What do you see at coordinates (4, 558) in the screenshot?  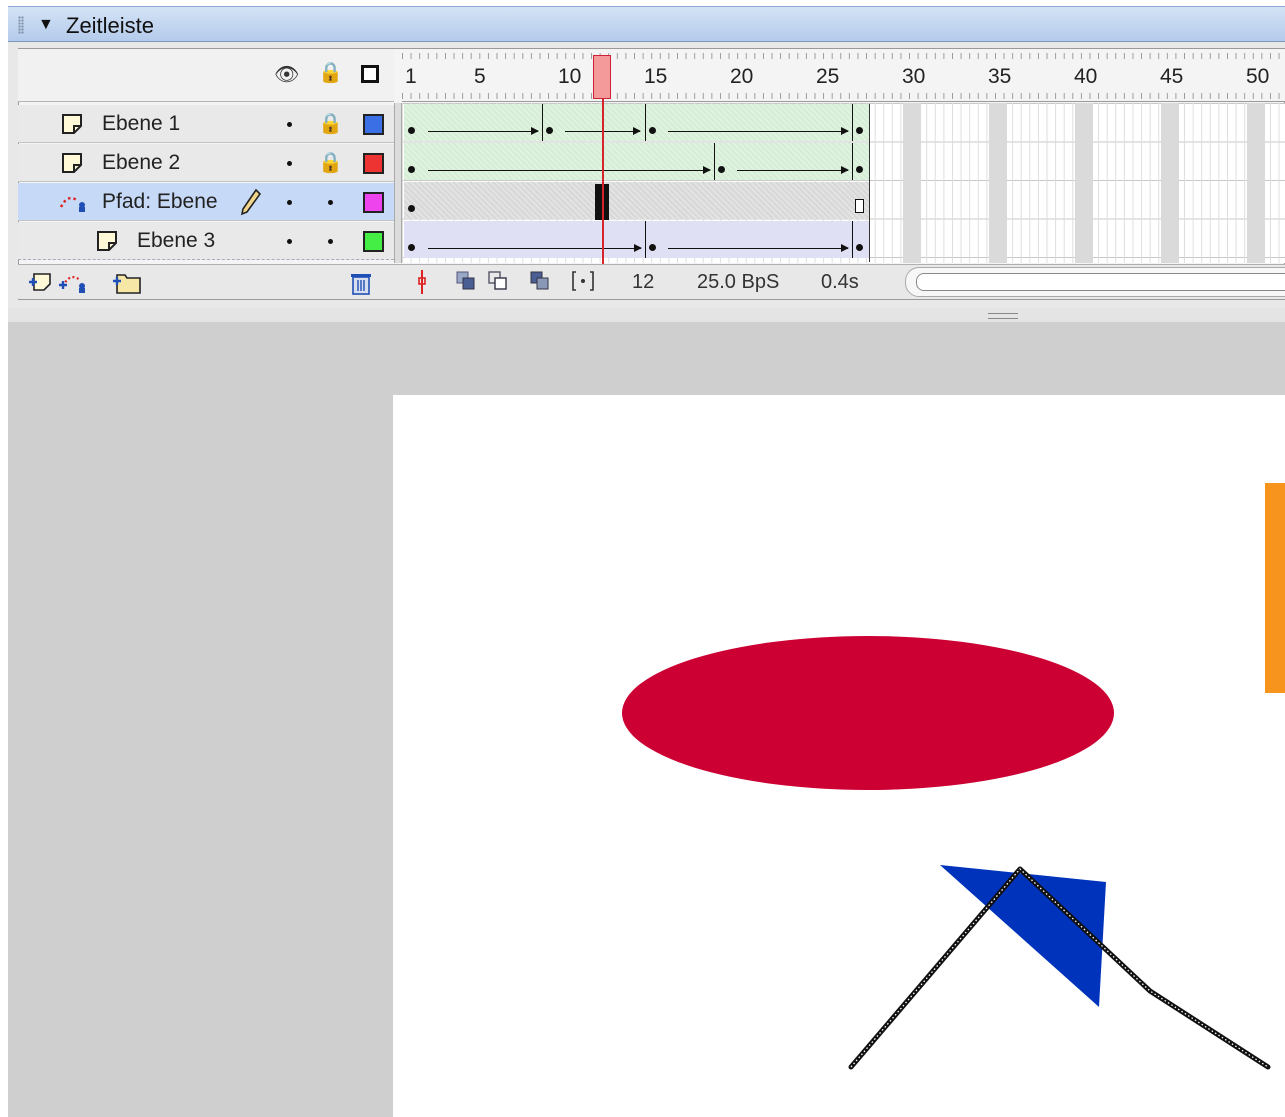 I see `window-edge` at bounding box center [4, 558].